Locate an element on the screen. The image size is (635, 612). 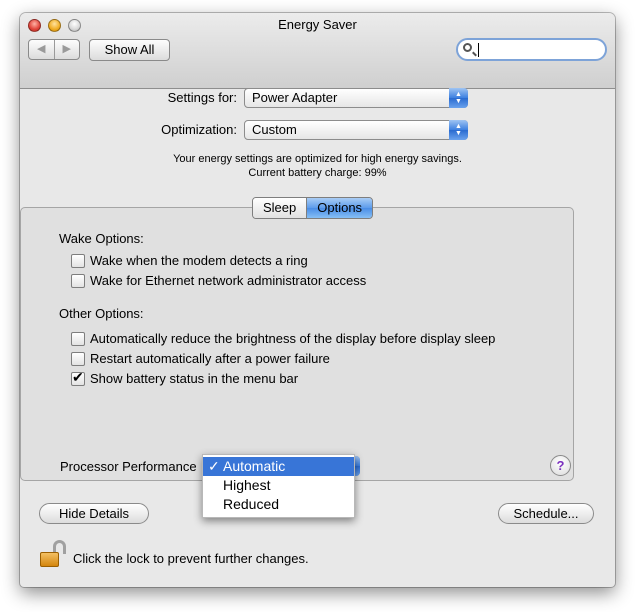
search-icon is located at coordinates (467, 47).